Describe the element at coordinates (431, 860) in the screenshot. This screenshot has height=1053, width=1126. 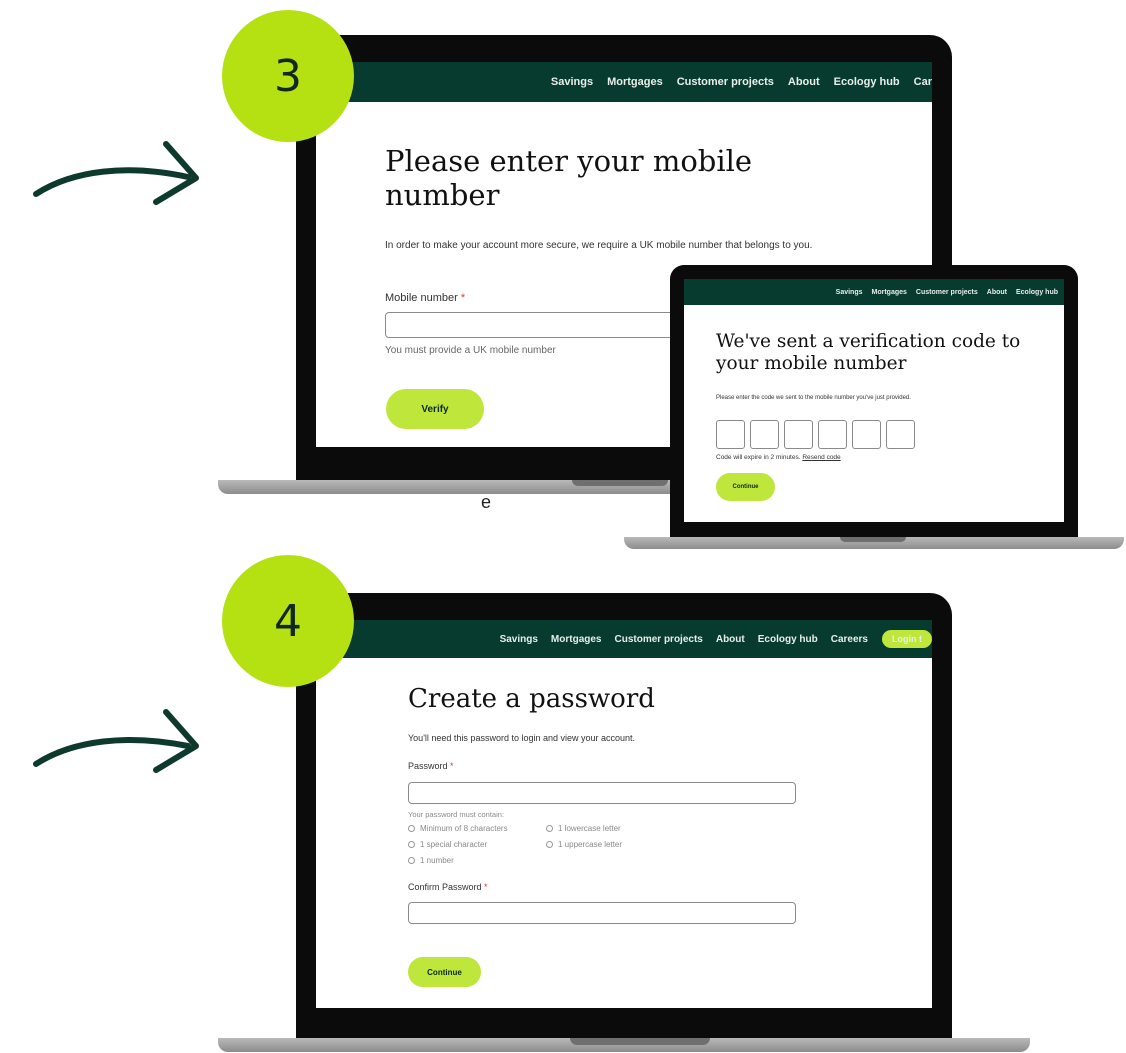
I see `password-rule: 1 number` at that location.